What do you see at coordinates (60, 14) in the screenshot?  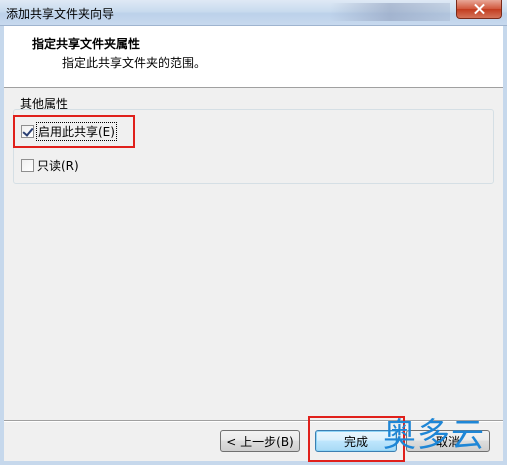 I see `window-title: 添加共享文件夹向导` at bounding box center [60, 14].